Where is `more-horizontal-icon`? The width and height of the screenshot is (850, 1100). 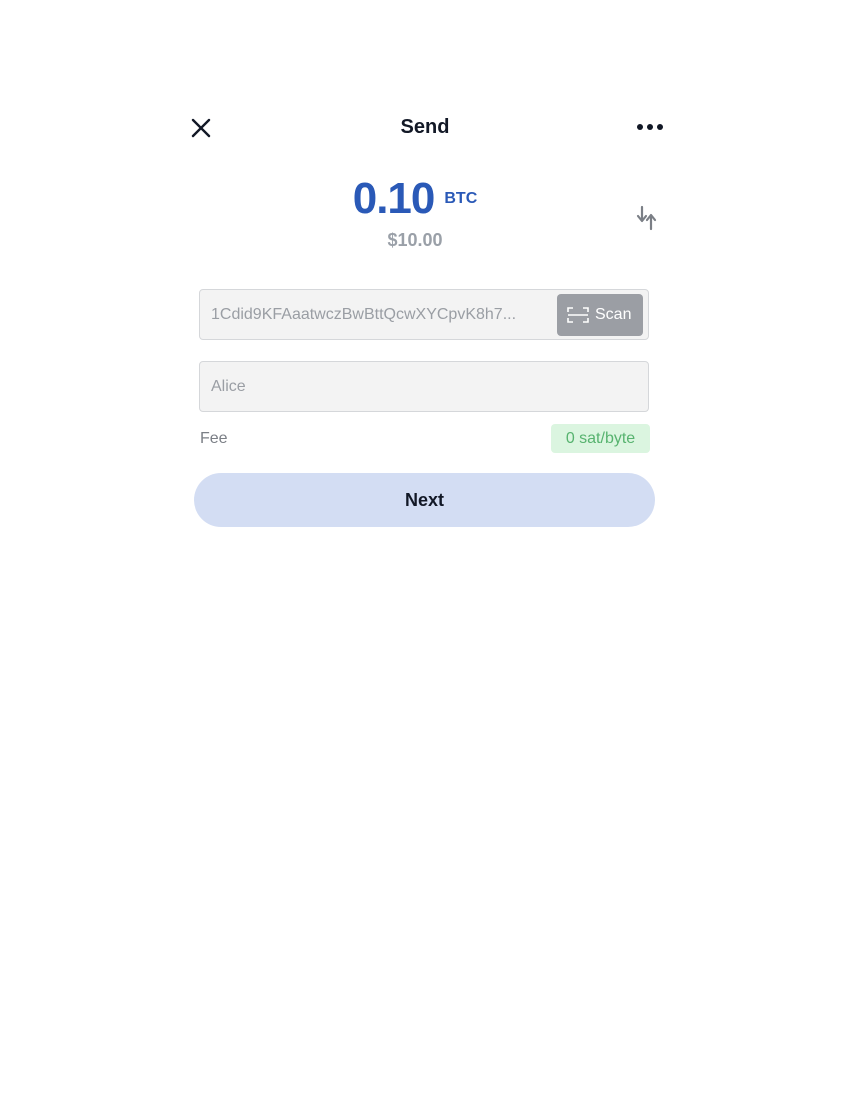
more-horizontal-icon is located at coordinates (650, 127).